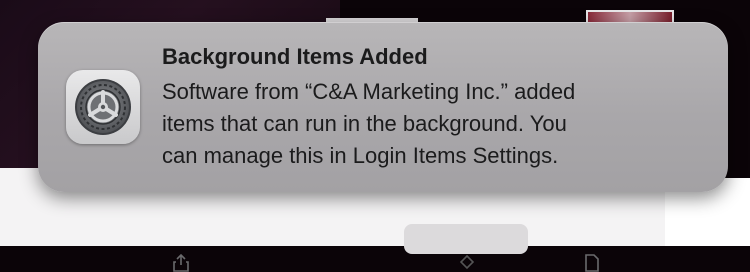 The width and height of the screenshot is (750, 272). I want to click on share-icon, so click(181, 263).